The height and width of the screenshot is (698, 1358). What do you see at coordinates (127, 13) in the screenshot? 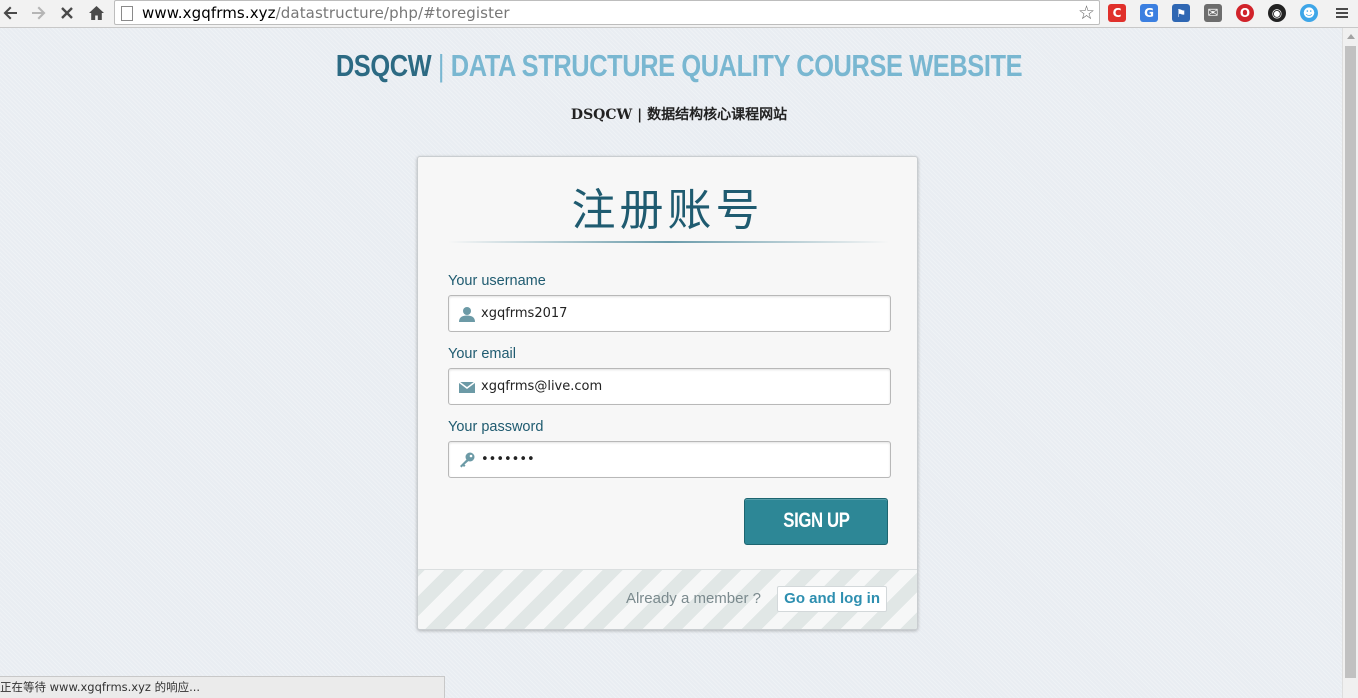
I see `page-icon` at bounding box center [127, 13].